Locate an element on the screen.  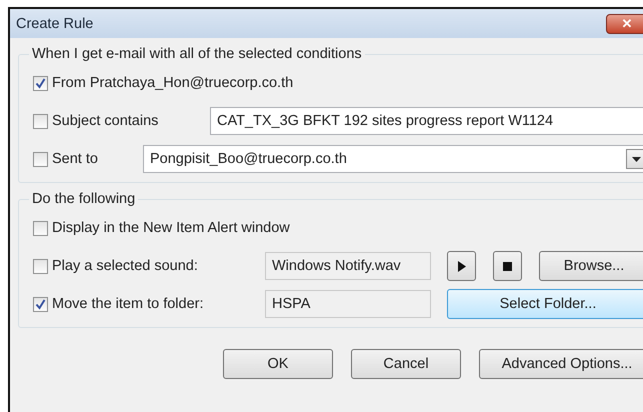
stop-icon is located at coordinates (507, 266).